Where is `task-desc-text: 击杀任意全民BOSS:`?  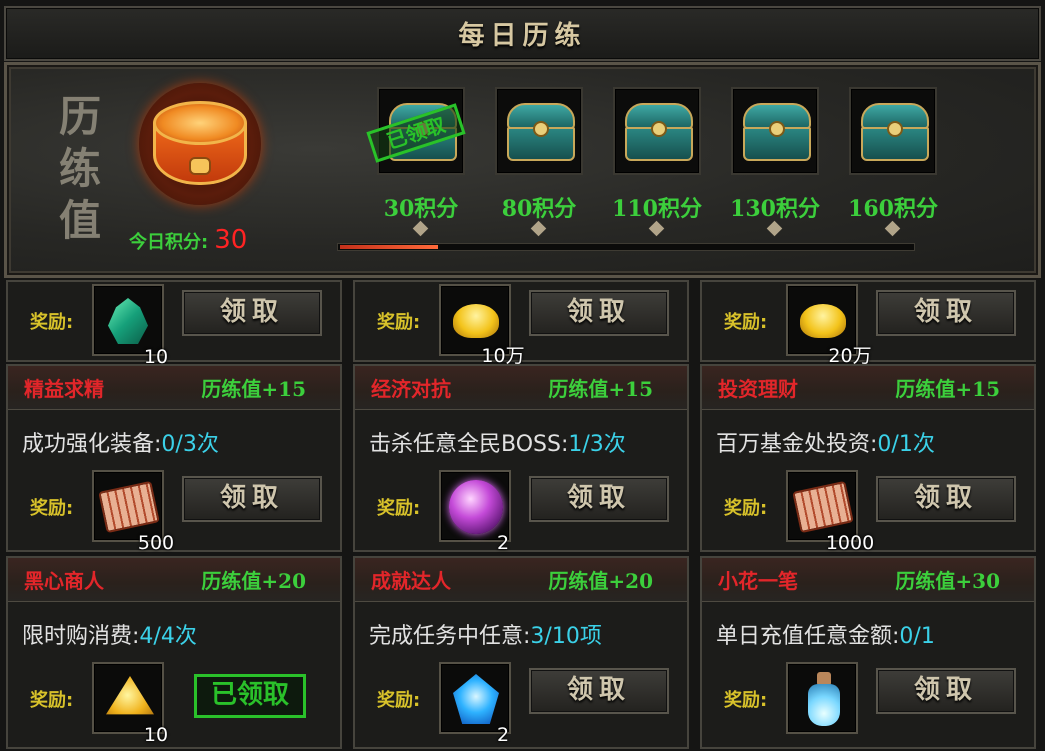
task-desc-text: 击杀任意全民BOSS: is located at coordinates (469, 444).